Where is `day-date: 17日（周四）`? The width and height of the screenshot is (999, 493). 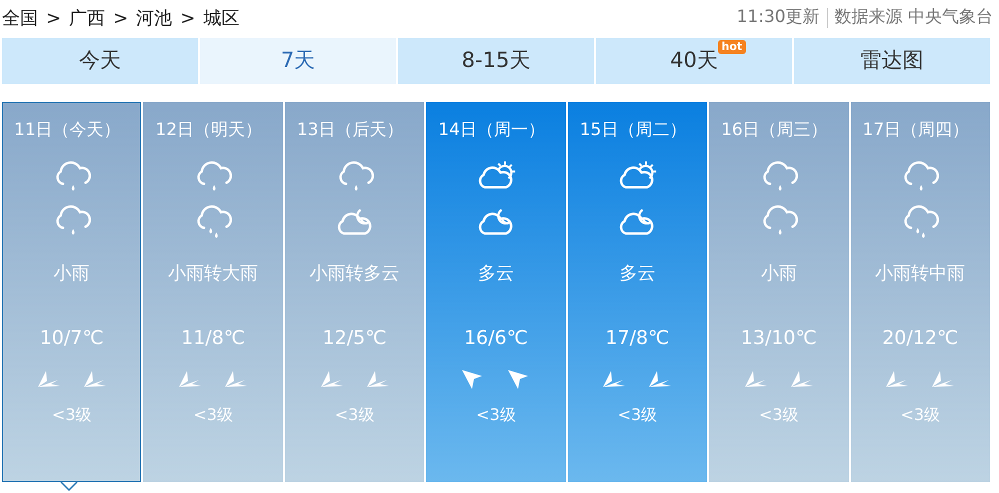 day-date: 17日（周四） is located at coordinates (916, 130).